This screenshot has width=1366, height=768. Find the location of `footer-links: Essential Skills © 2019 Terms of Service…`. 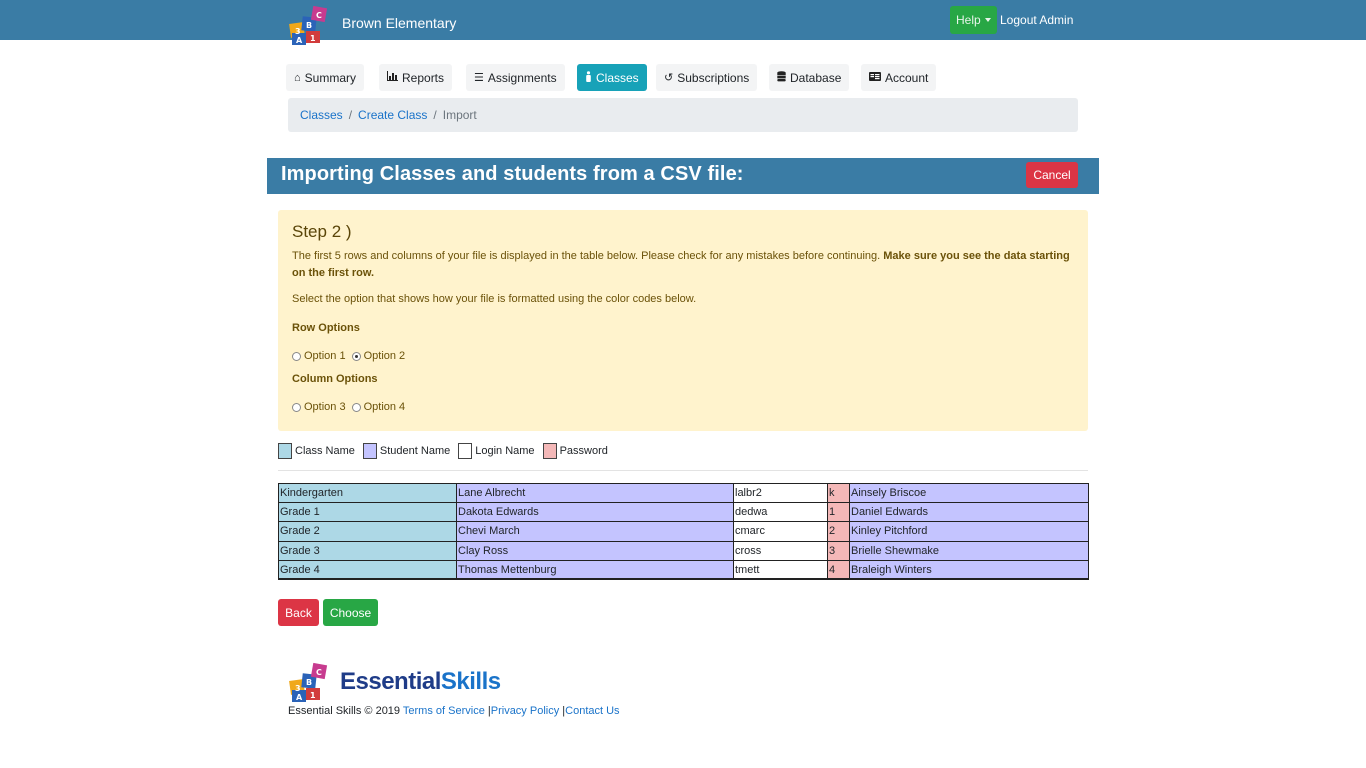

footer-links: Essential Skills © 2019 Terms of Service… is located at coordinates (454, 711).